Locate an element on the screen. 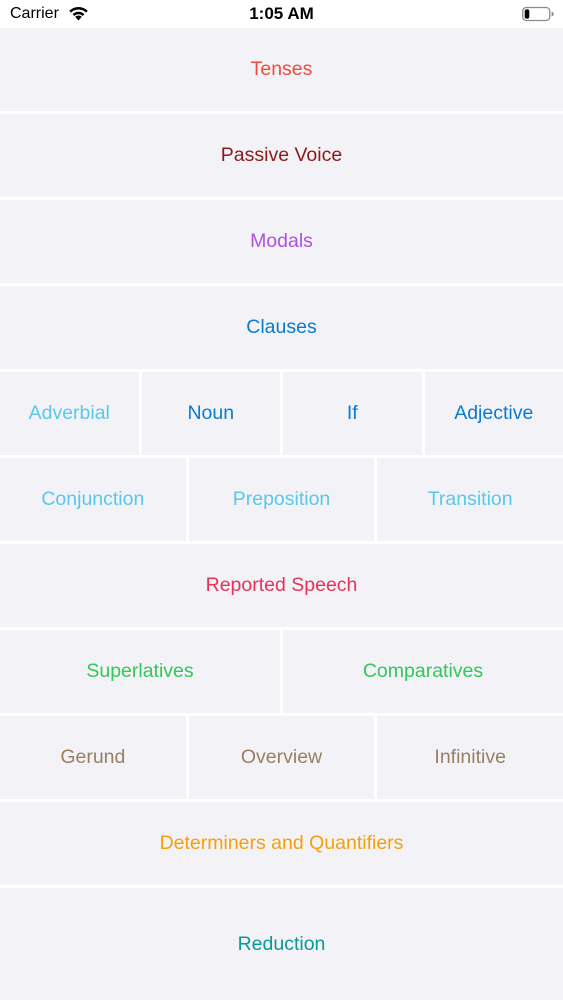  status-bar: Carrier 1:05 AM is located at coordinates (281, 14).